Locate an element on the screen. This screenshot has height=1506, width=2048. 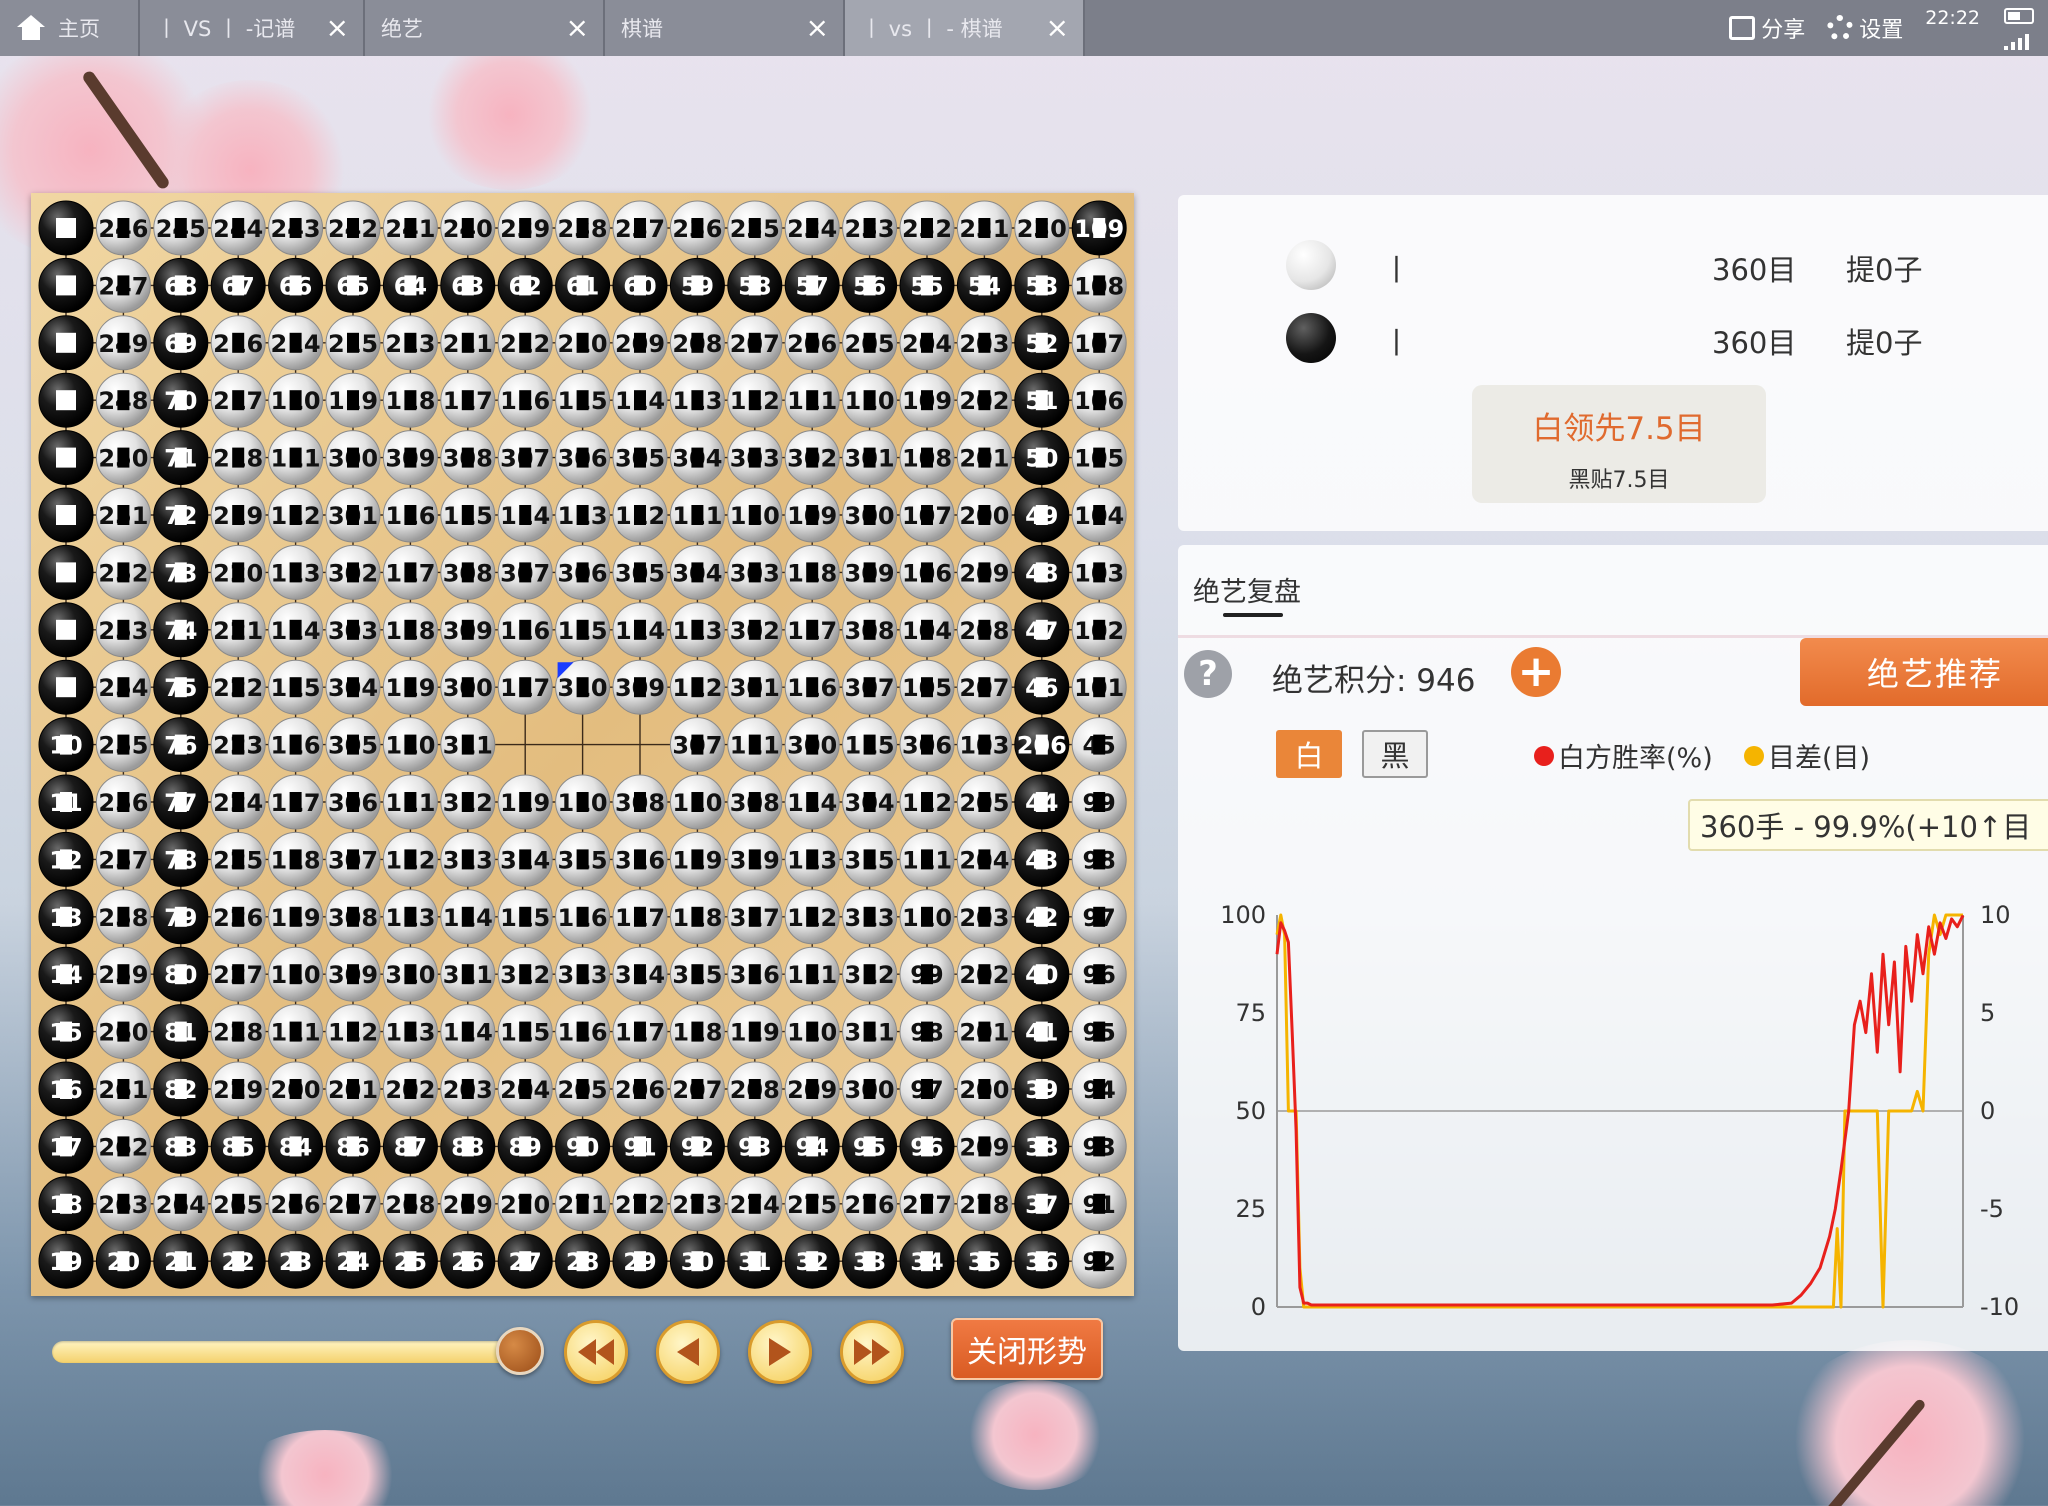
go-stone: 209 is located at coordinates (984, 1146).